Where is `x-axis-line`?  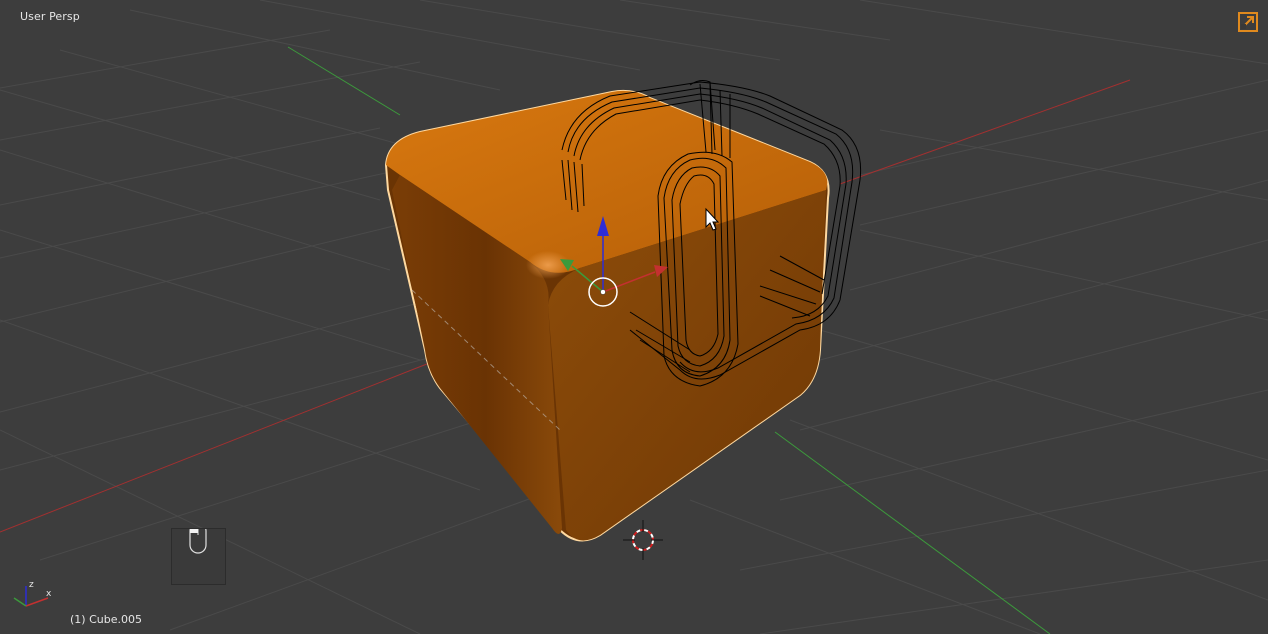
x-axis-line is located at coordinates (235, 439).